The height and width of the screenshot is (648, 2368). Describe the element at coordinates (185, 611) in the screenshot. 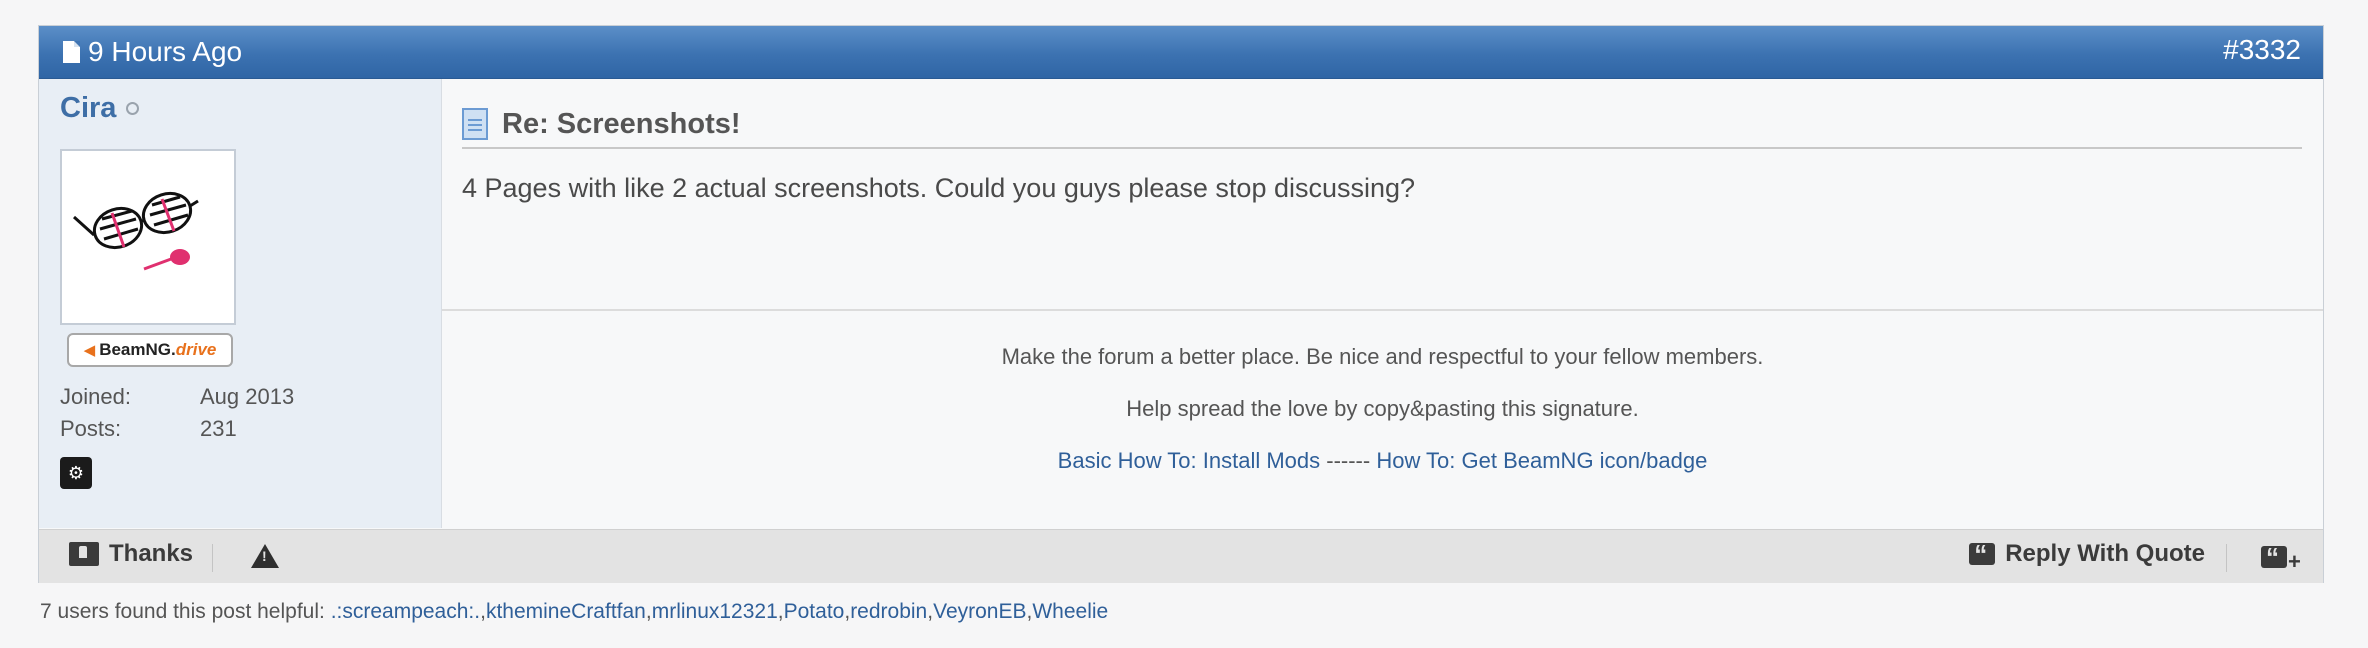

I see `helpful-prefix: 7 users found this post helpful:` at that location.